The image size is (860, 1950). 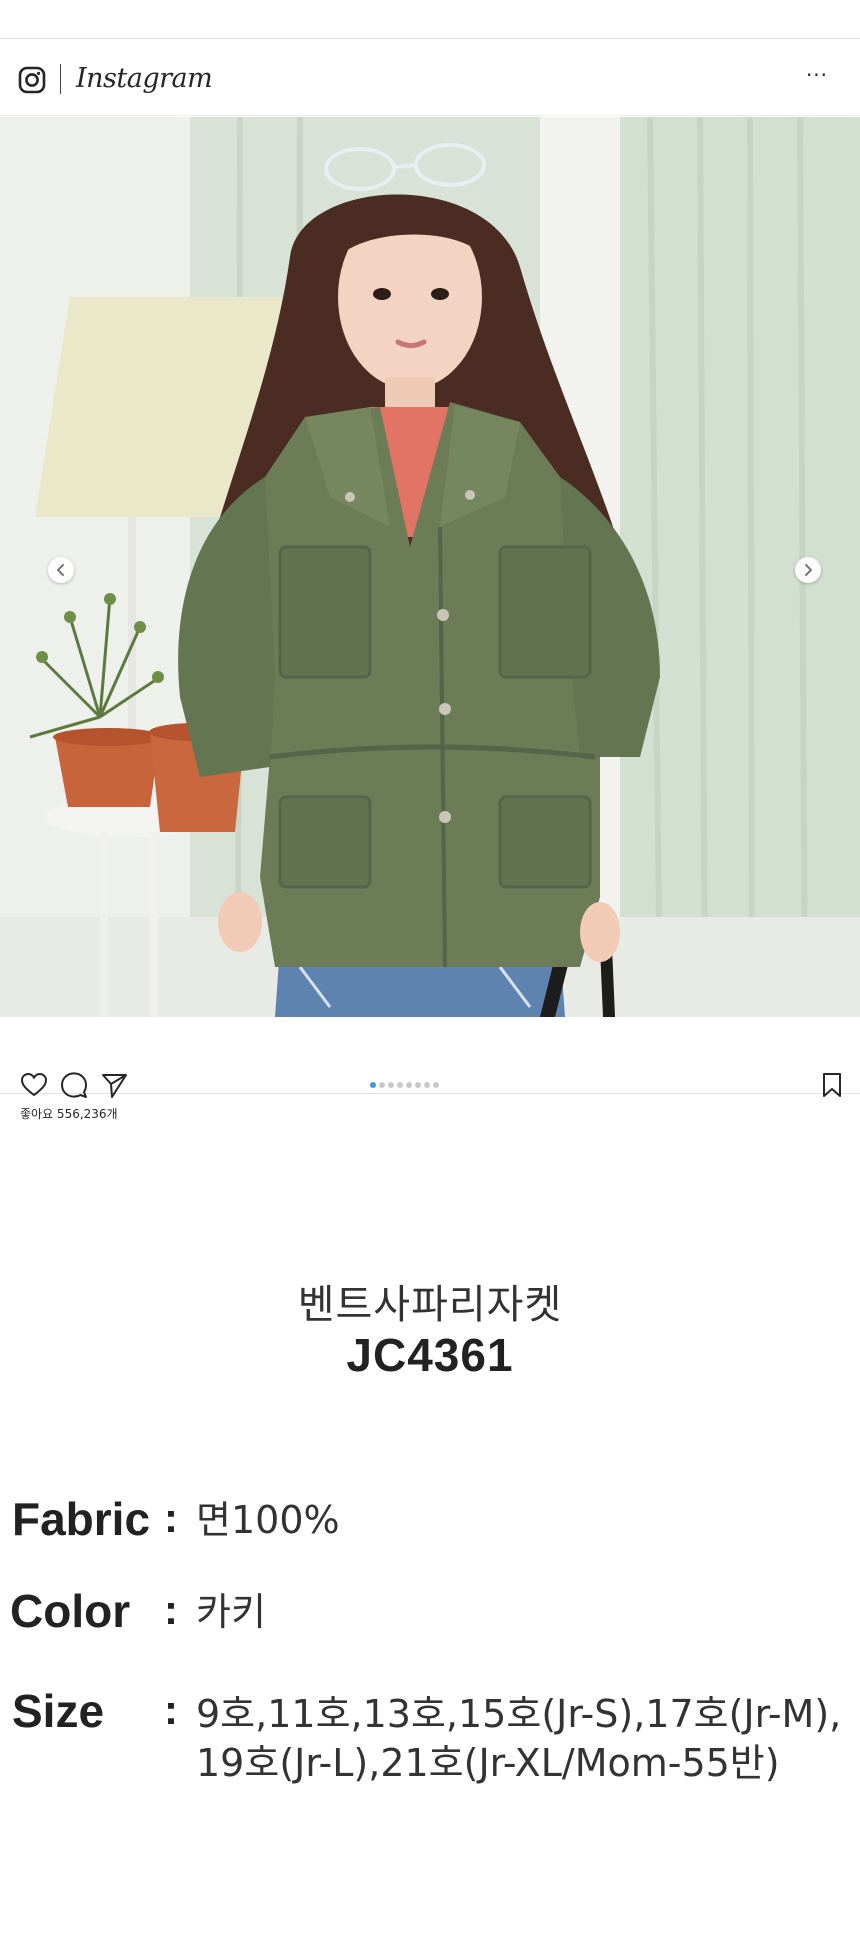 I want to click on brand-name: Instagram, so click(x=144, y=78).